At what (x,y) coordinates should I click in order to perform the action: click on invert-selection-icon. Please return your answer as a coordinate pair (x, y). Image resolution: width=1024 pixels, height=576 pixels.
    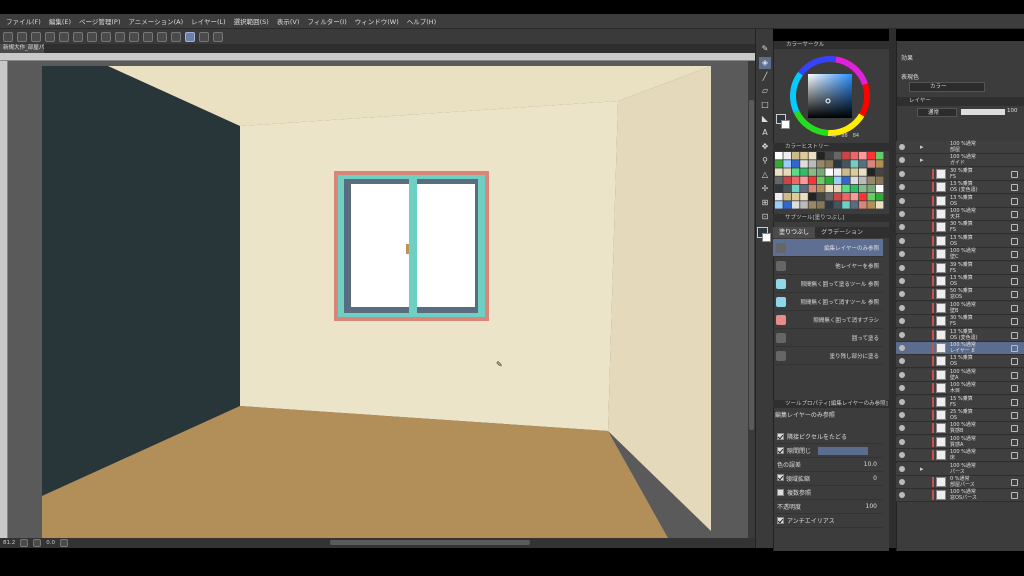
    Looking at the image, I should click on (148, 36).